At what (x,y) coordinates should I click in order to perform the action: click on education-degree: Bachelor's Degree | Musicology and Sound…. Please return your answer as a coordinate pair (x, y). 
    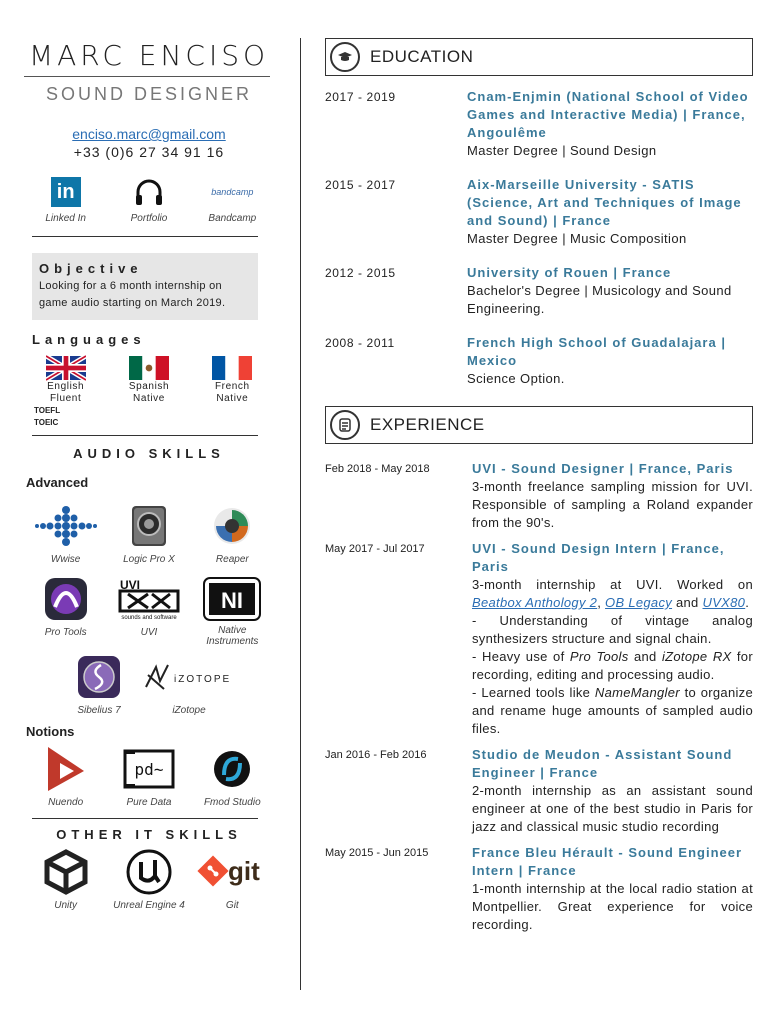
    Looking at the image, I should click on (599, 299).